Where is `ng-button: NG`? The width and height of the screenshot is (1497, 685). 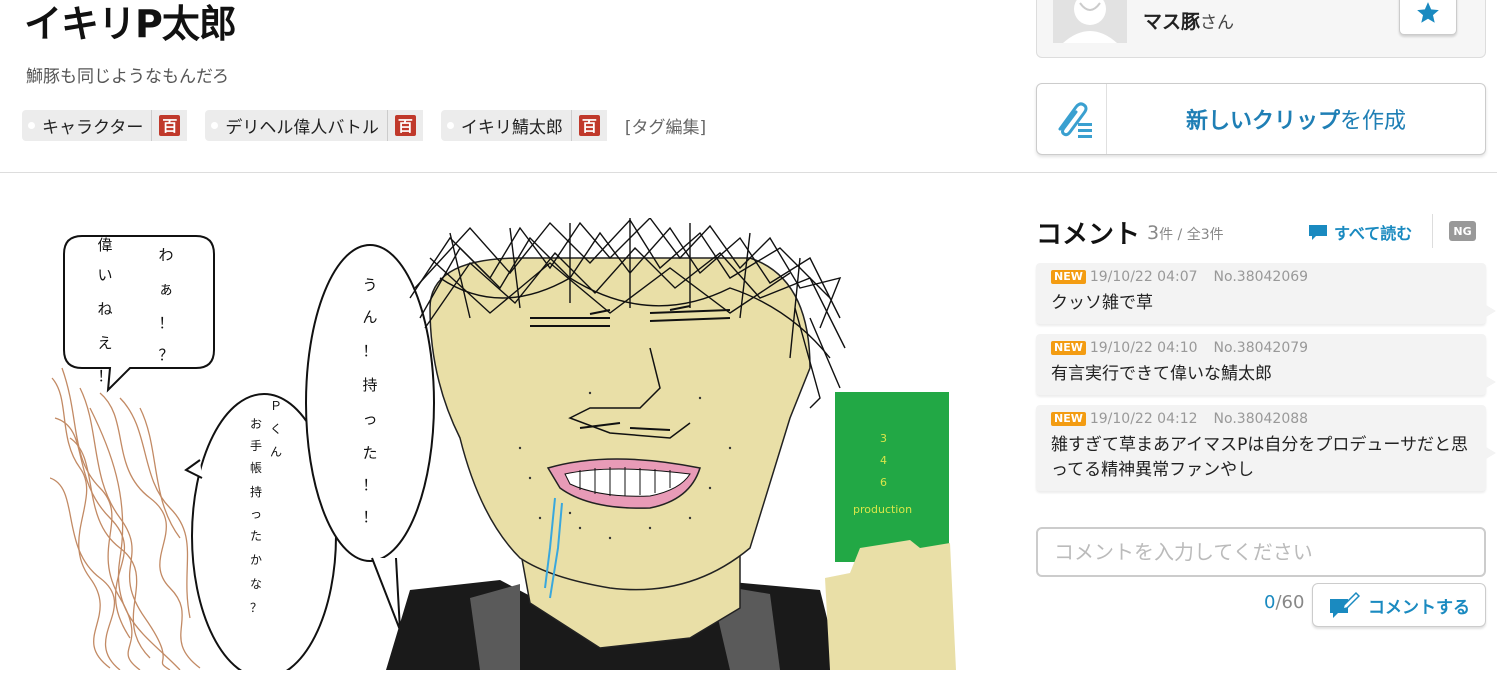 ng-button: NG is located at coordinates (1462, 231).